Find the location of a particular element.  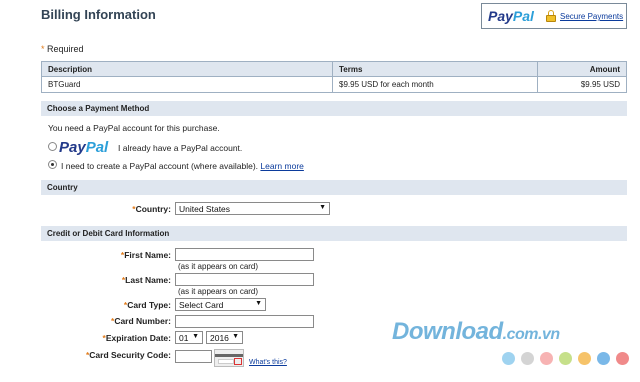

card-type-label: *Card Type: is located at coordinates (147, 305).